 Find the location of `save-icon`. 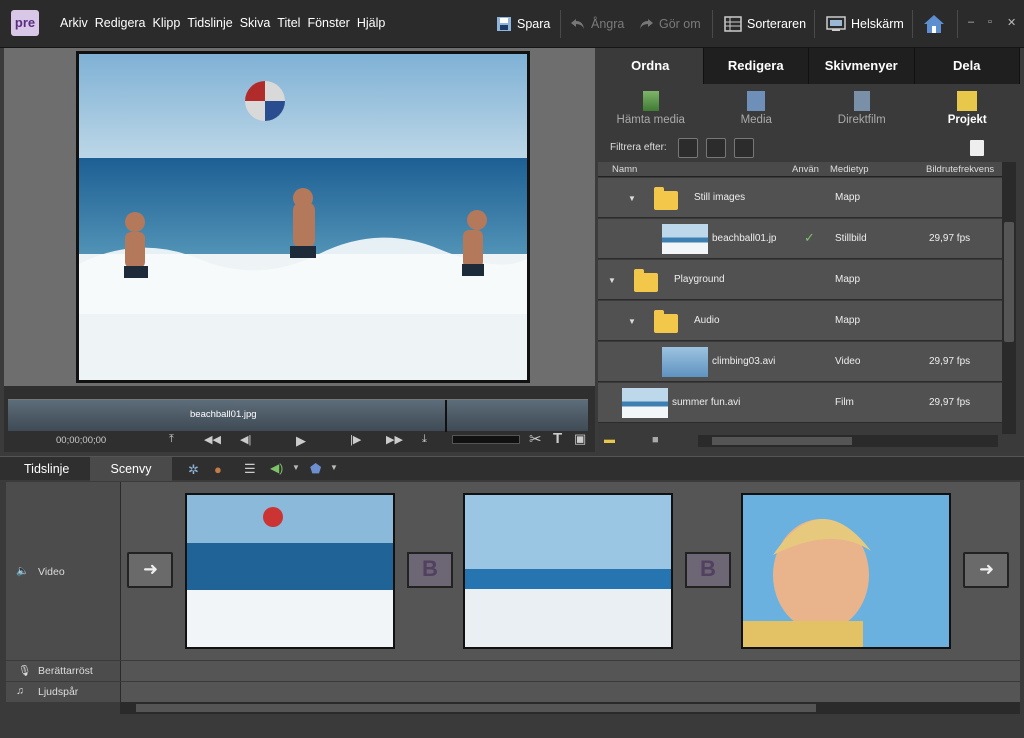

save-icon is located at coordinates (504, 24).